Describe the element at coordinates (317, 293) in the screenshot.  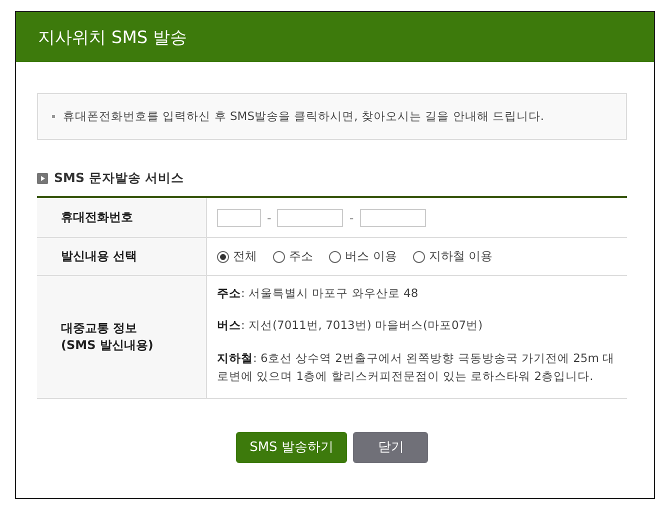
I see `transit-info-text: 주소: 서울특별시 마포구 와우산로 48` at that location.